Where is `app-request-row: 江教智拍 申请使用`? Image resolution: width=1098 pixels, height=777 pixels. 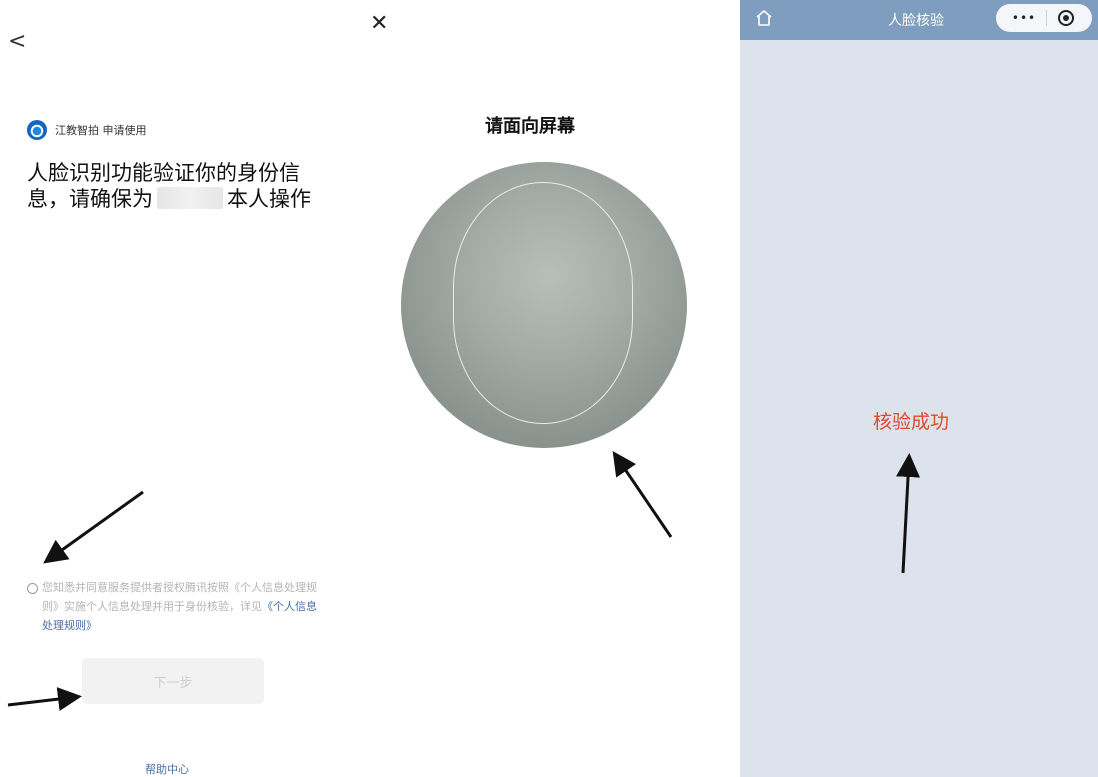 app-request-row: 江教智拍 申请使用 is located at coordinates (87, 130).